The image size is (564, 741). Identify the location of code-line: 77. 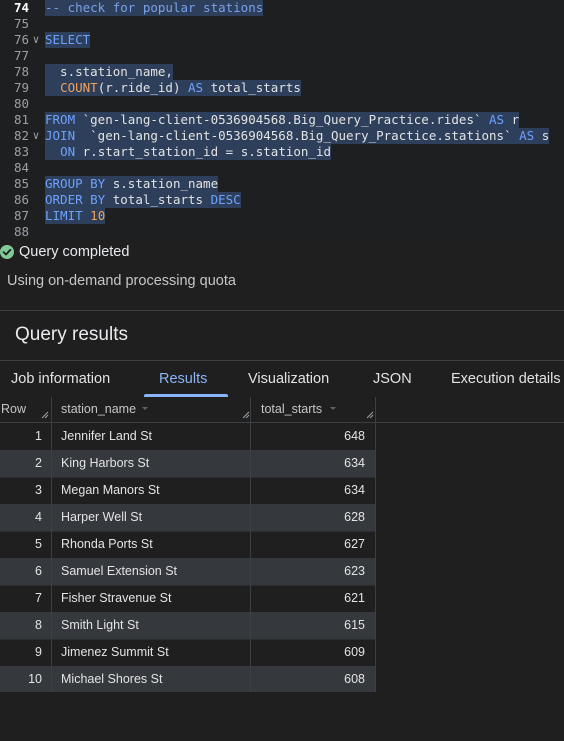
(282, 56).